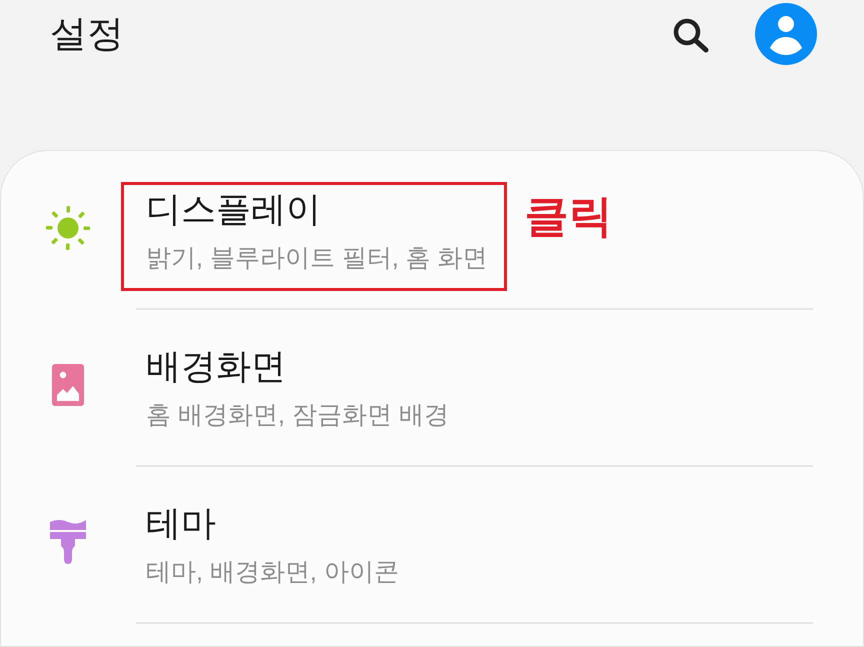 This screenshot has width=864, height=647. I want to click on item-title: 테마, so click(272, 524).